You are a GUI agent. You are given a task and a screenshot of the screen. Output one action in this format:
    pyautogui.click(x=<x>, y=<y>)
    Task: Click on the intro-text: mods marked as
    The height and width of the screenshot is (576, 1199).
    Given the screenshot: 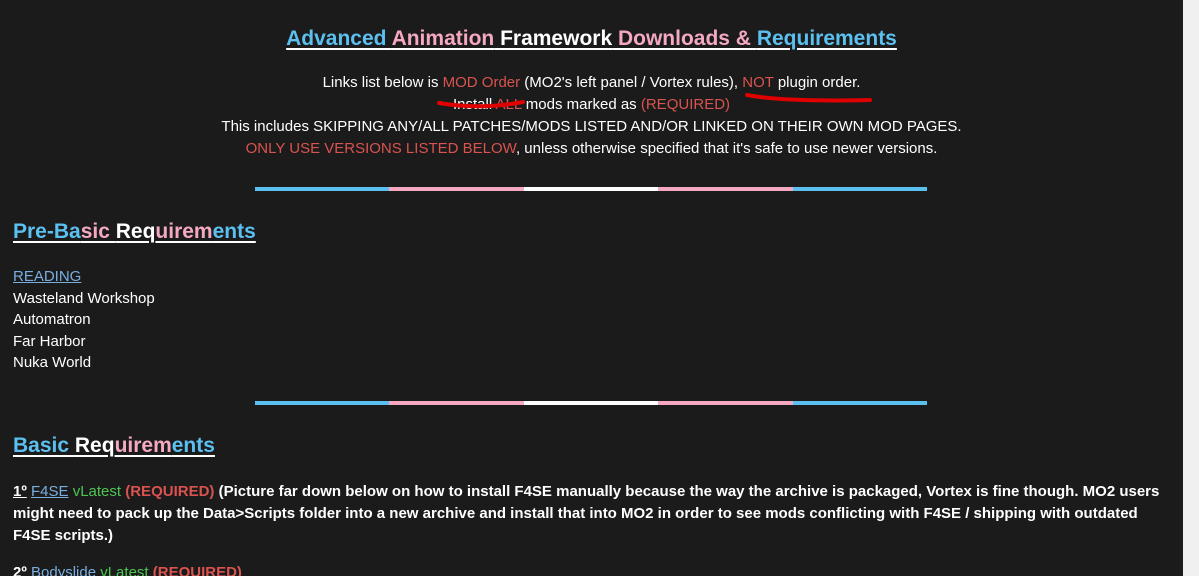 What is the action you would take?
    pyautogui.click(x=581, y=104)
    